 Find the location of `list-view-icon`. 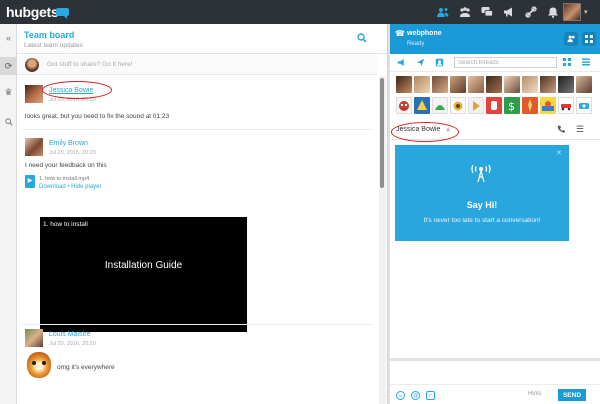

list-view-icon is located at coordinates (586, 63).